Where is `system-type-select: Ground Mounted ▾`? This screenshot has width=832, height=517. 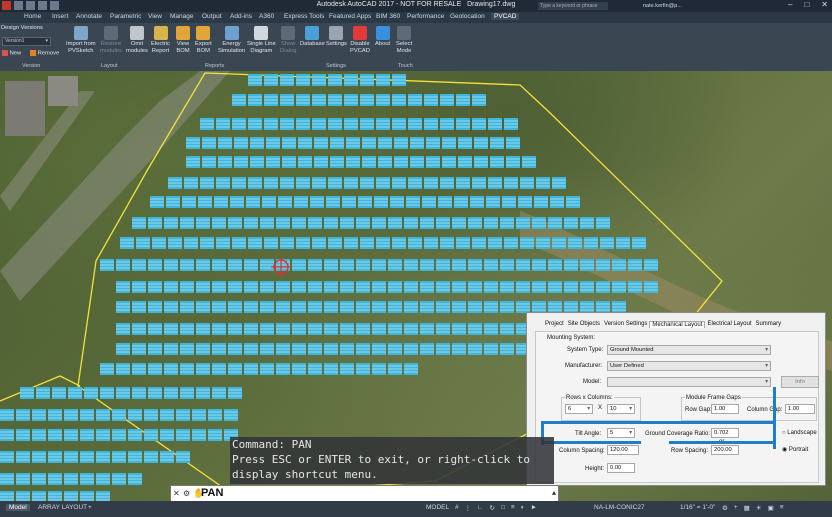 system-type-select: Ground Mounted ▾ is located at coordinates (689, 350).